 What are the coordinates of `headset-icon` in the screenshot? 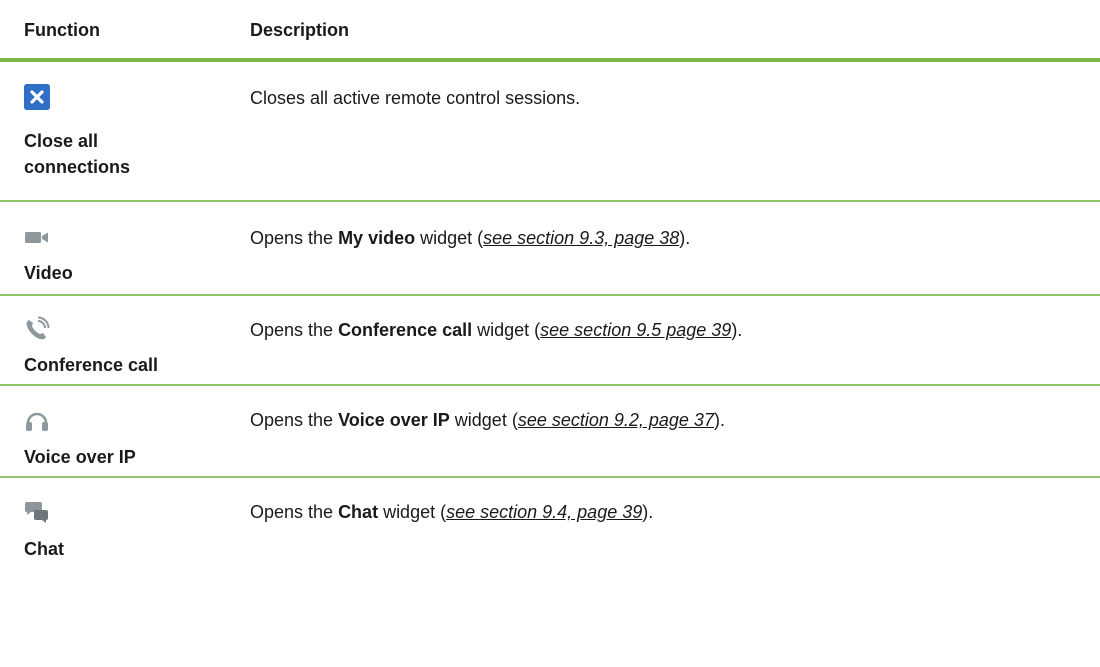 It's located at (37, 421).